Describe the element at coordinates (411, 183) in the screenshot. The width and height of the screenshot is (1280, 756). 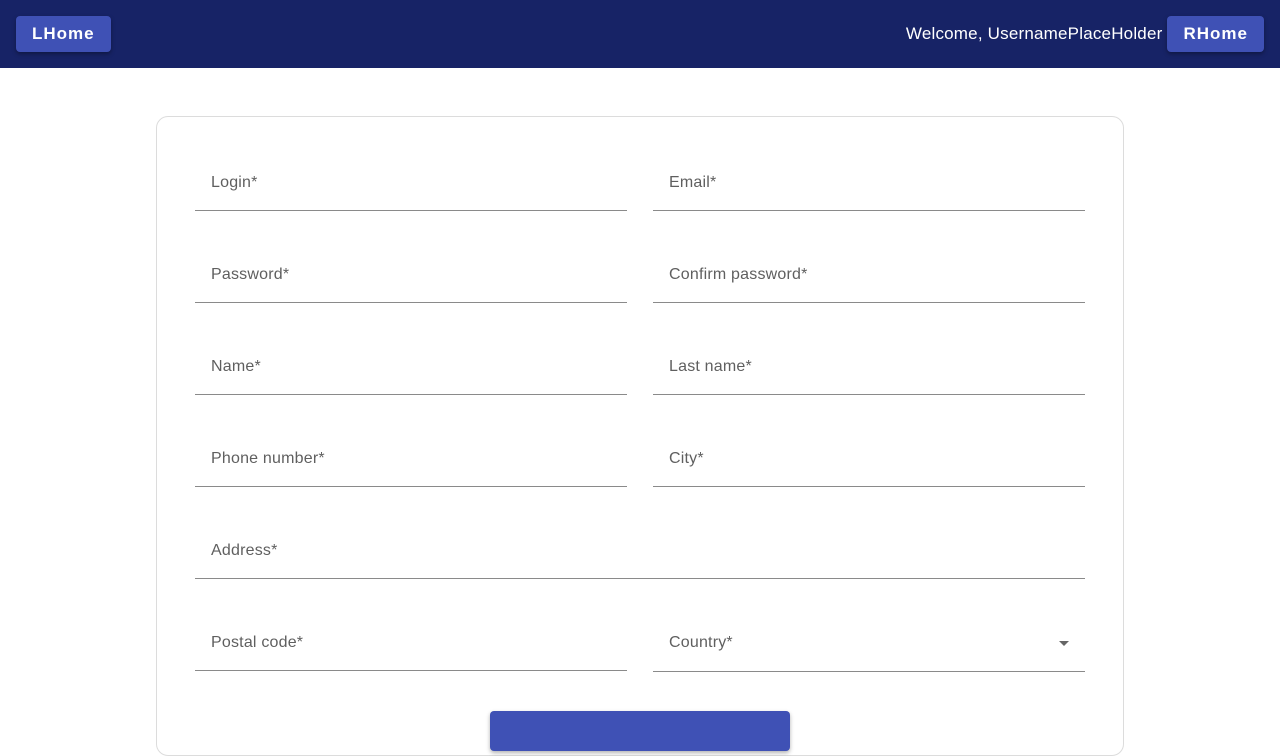
I see `login-field: Login*` at that location.